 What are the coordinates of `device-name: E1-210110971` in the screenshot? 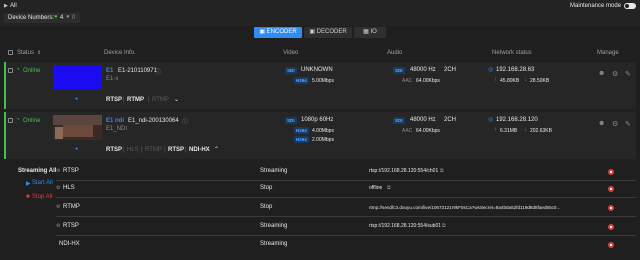 It's located at (137, 71).